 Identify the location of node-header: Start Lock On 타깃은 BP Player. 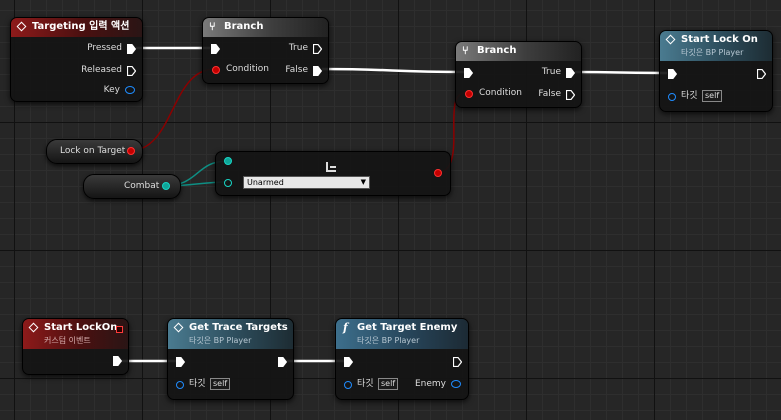
(716, 46).